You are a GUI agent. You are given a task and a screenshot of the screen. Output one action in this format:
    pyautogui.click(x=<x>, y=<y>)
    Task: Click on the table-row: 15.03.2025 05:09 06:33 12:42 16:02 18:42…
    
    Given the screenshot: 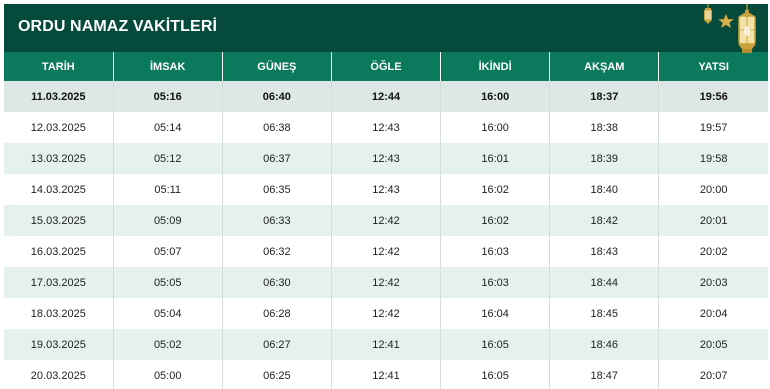 What is the action you would take?
    pyautogui.click(x=386, y=220)
    